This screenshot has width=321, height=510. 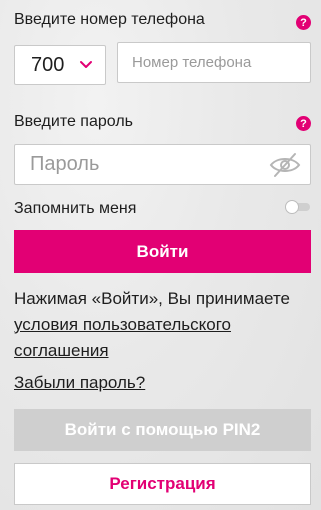 What do you see at coordinates (303, 123) in the screenshot?
I see `password-help-icon: ?` at bounding box center [303, 123].